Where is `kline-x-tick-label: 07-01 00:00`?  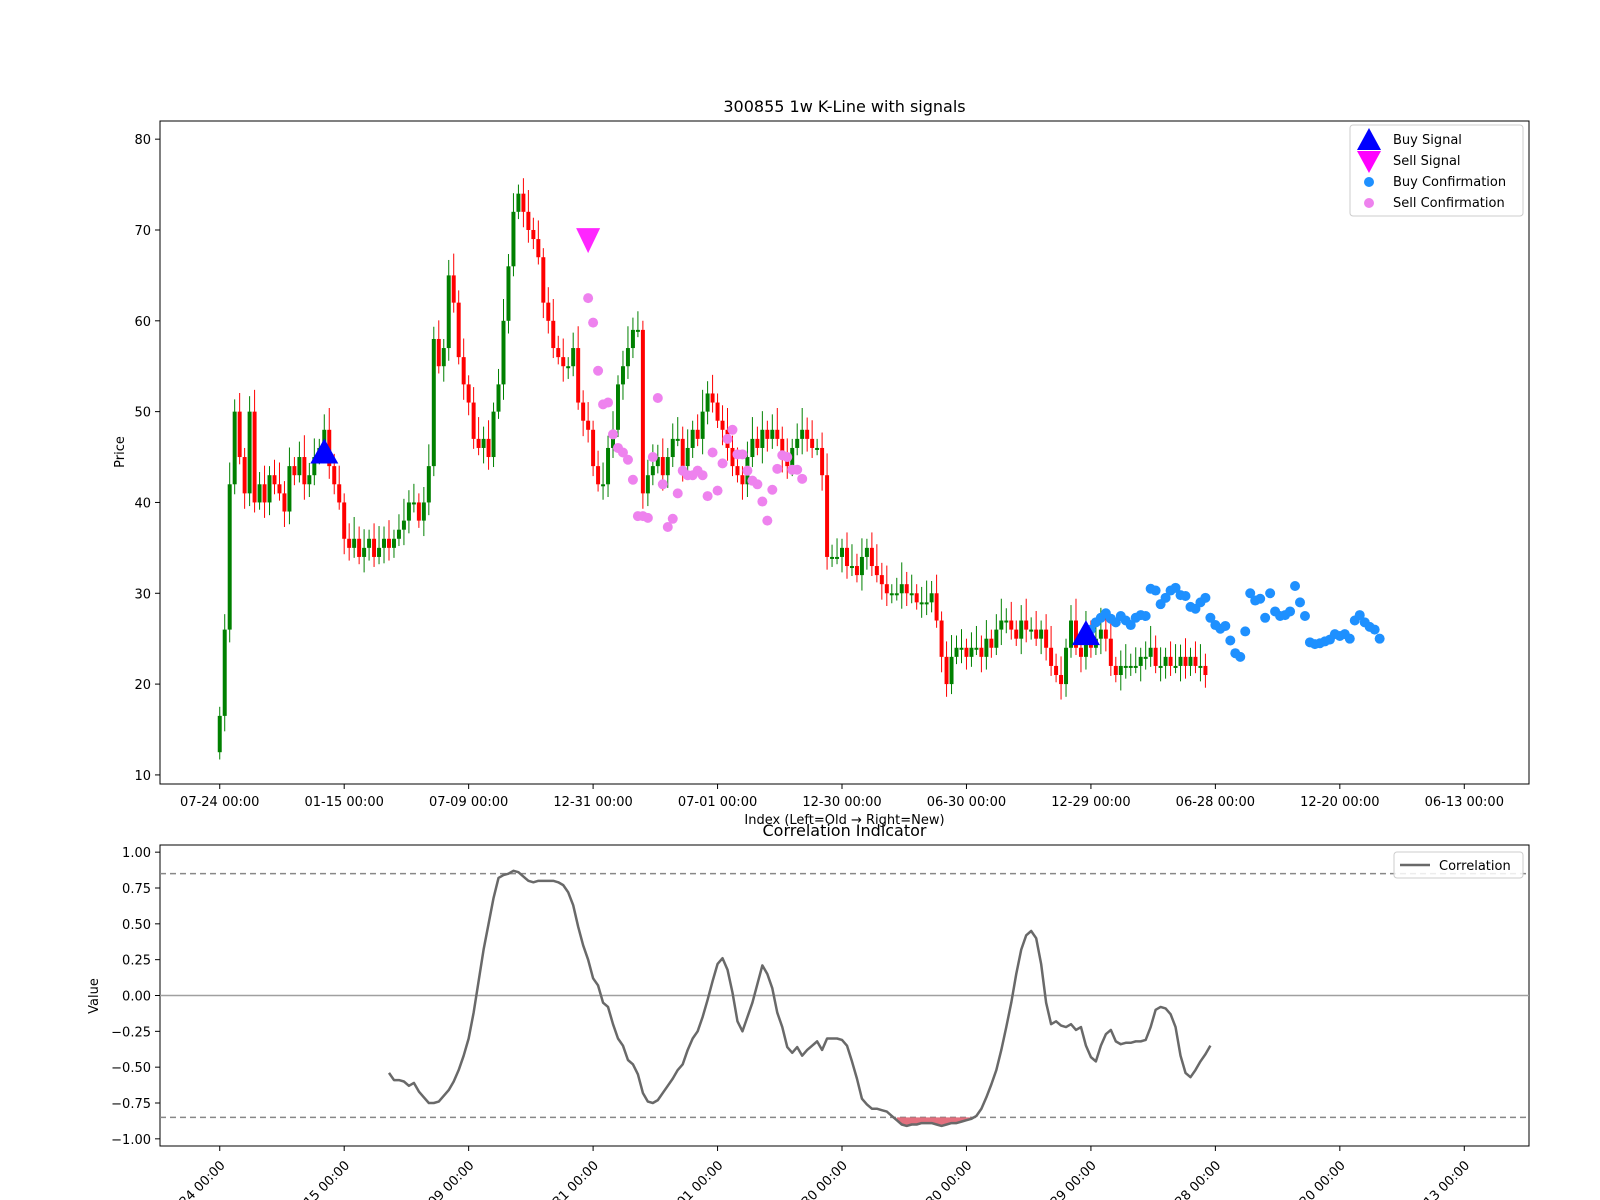
kline-x-tick-label: 07-01 00:00 is located at coordinates (717, 802).